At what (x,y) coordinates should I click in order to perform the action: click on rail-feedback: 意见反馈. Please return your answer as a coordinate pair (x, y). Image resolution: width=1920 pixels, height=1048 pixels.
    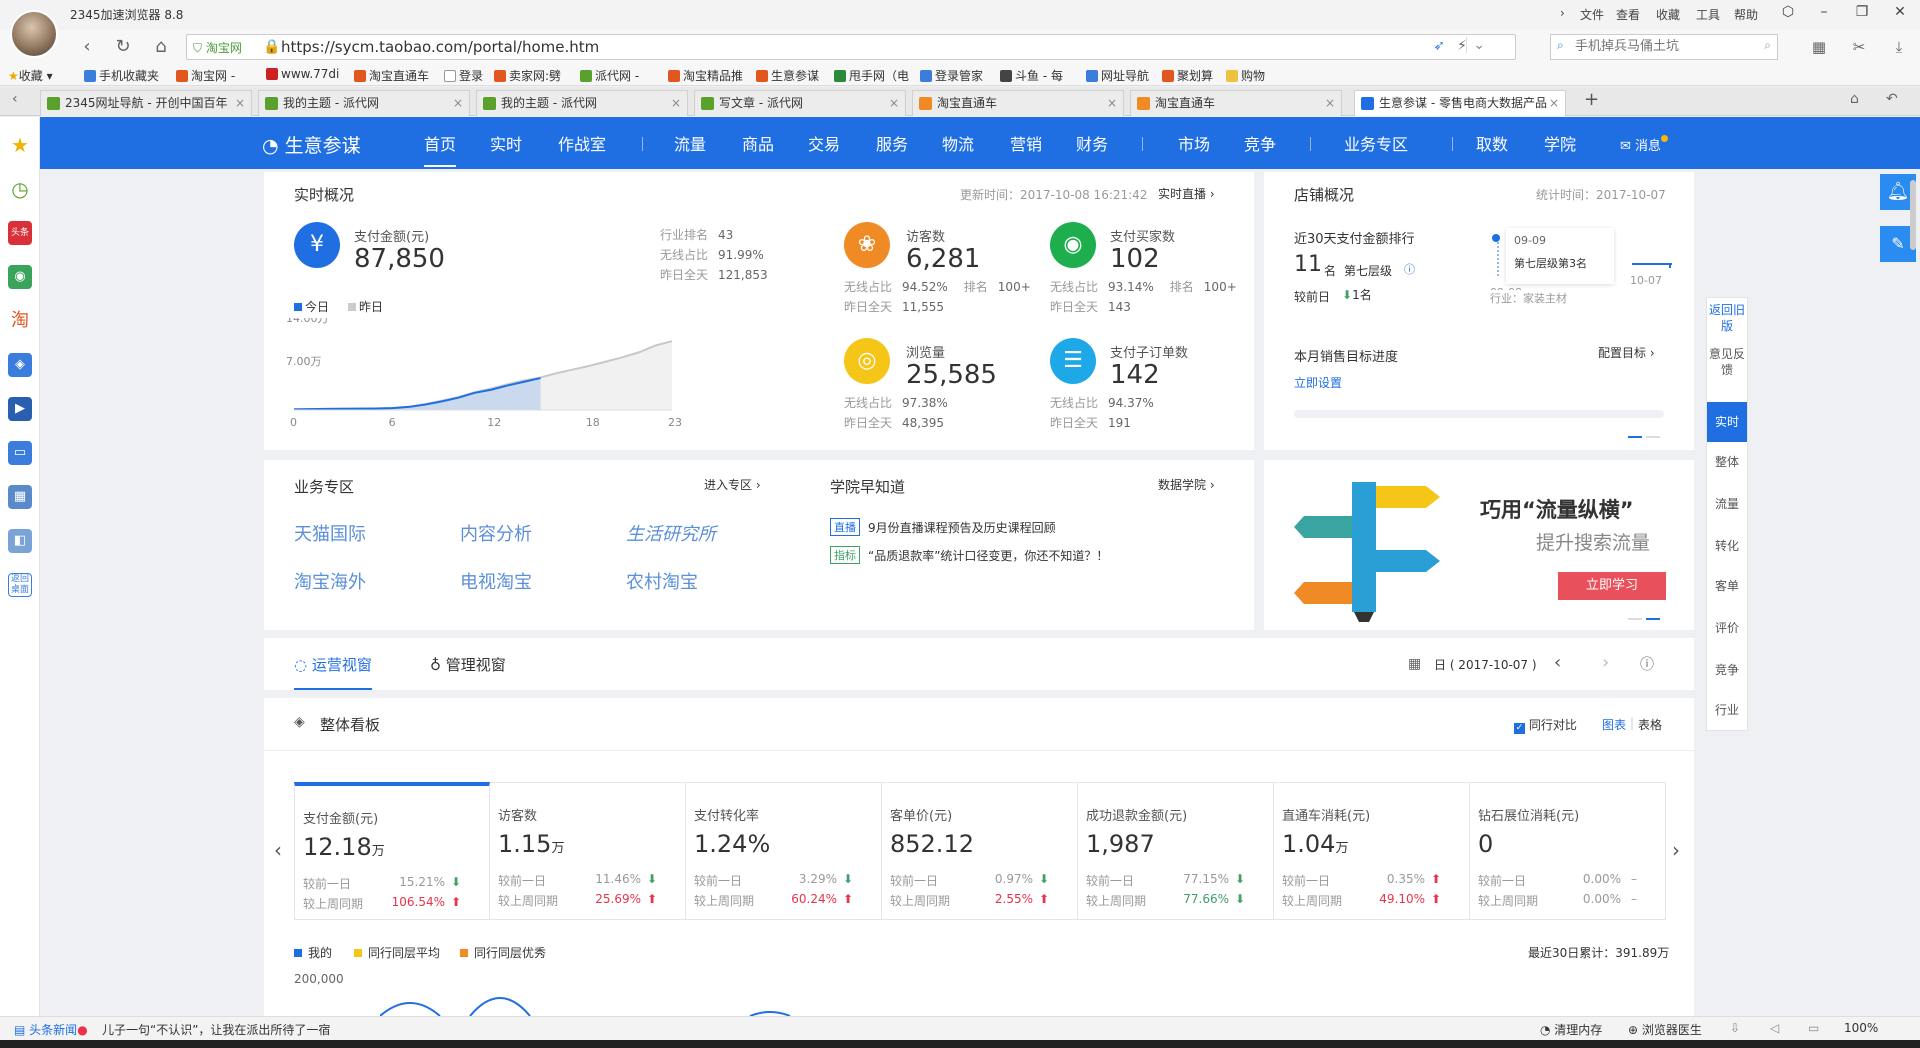
    Looking at the image, I should click on (1727, 362).